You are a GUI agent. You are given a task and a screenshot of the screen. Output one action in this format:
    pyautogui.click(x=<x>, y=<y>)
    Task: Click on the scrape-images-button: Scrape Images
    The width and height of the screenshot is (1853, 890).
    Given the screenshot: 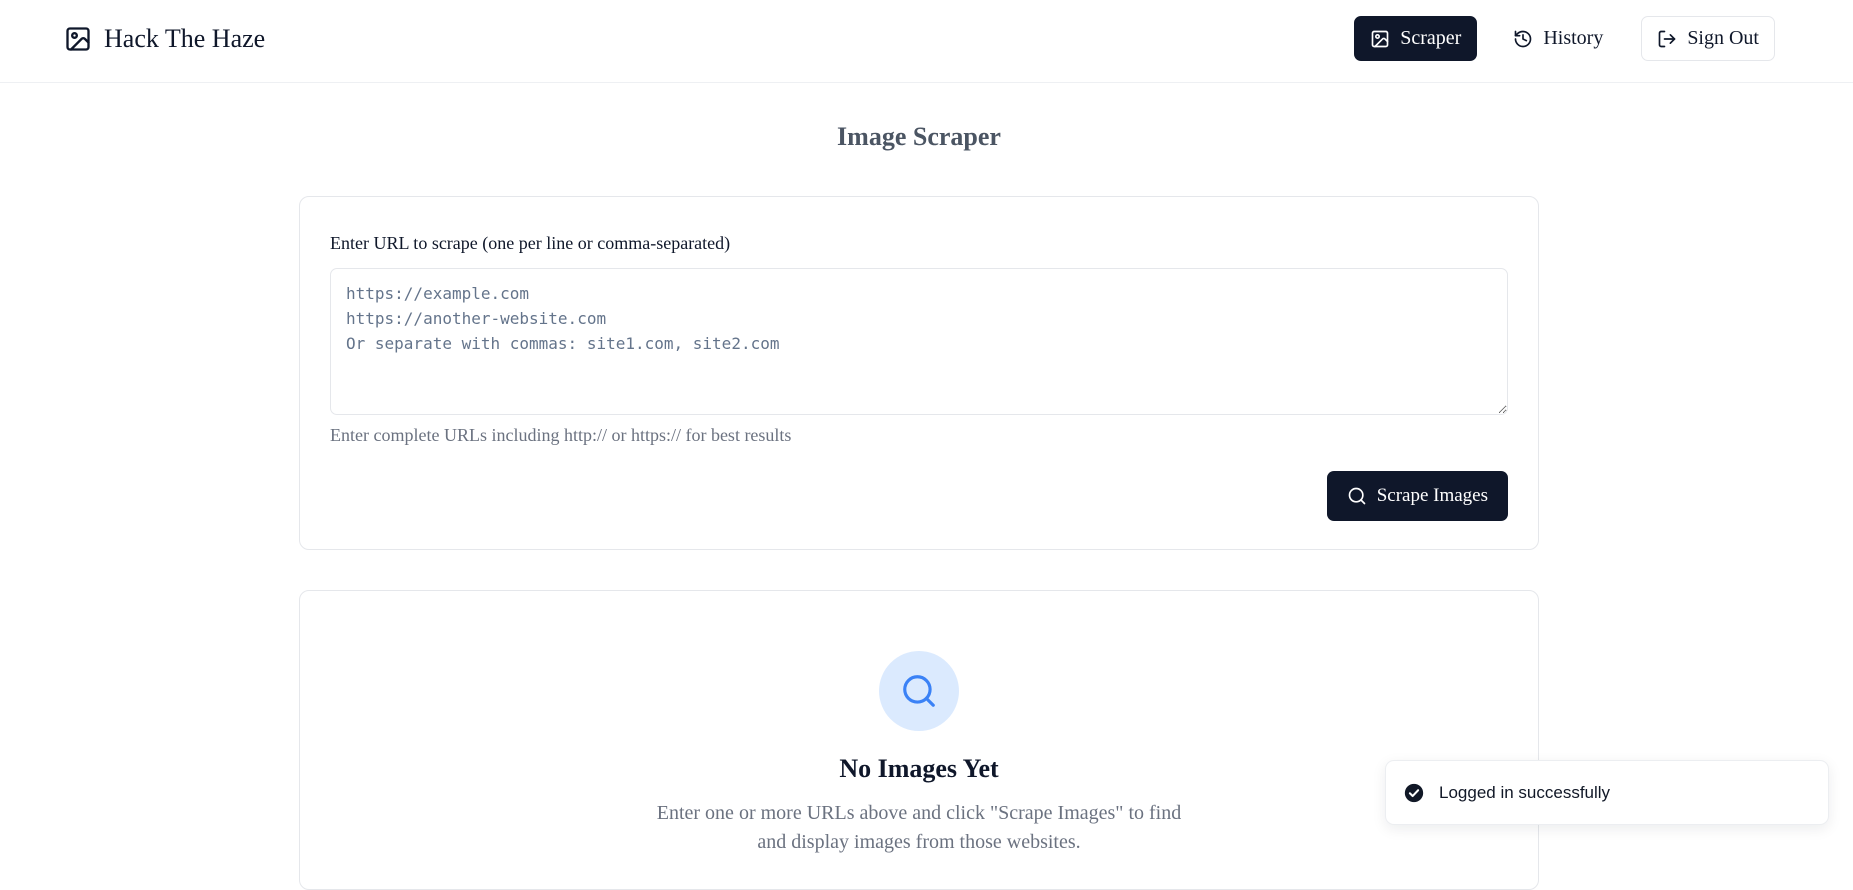 What is the action you would take?
    pyautogui.click(x=1417, y=496)
    